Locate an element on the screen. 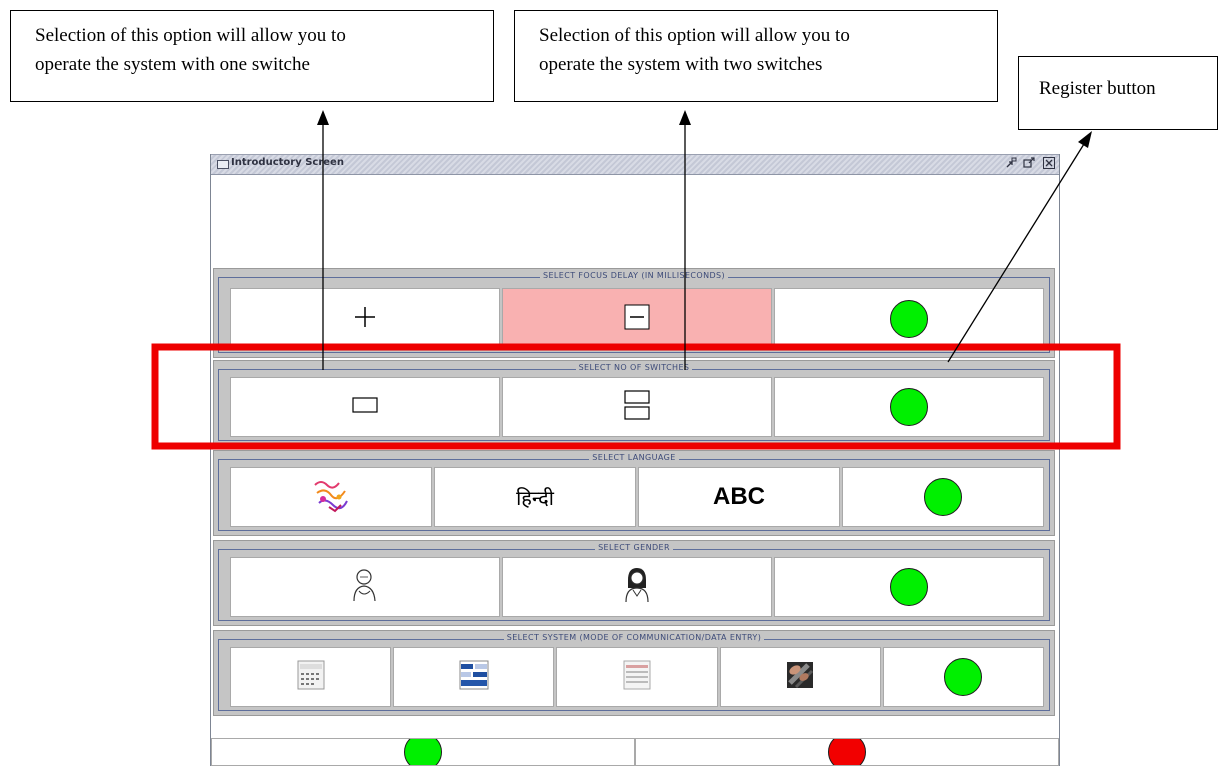 The image size is (1230, 766). cancel-red-dot is located at coordinates (847, 752).